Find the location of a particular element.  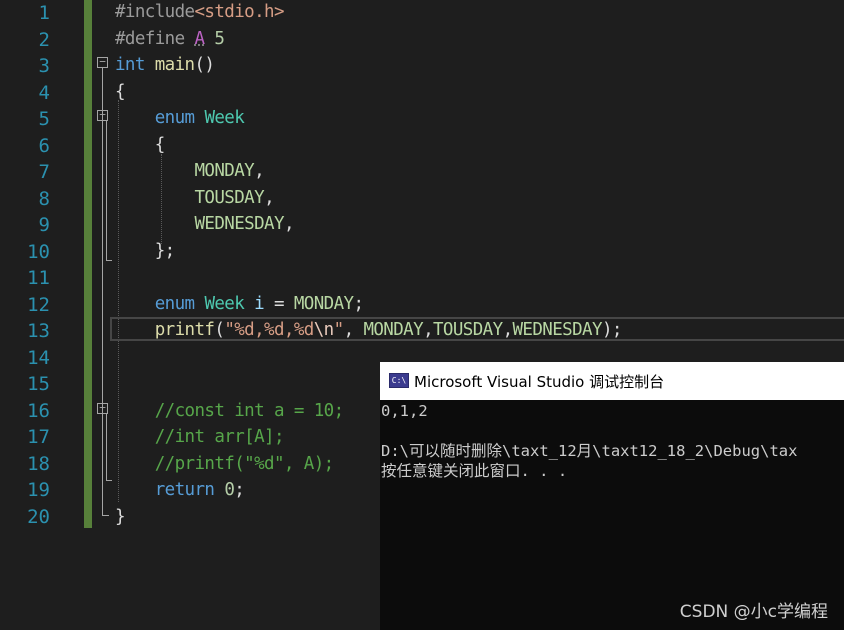

line-number: 3 is located at coordinates (44, 66).